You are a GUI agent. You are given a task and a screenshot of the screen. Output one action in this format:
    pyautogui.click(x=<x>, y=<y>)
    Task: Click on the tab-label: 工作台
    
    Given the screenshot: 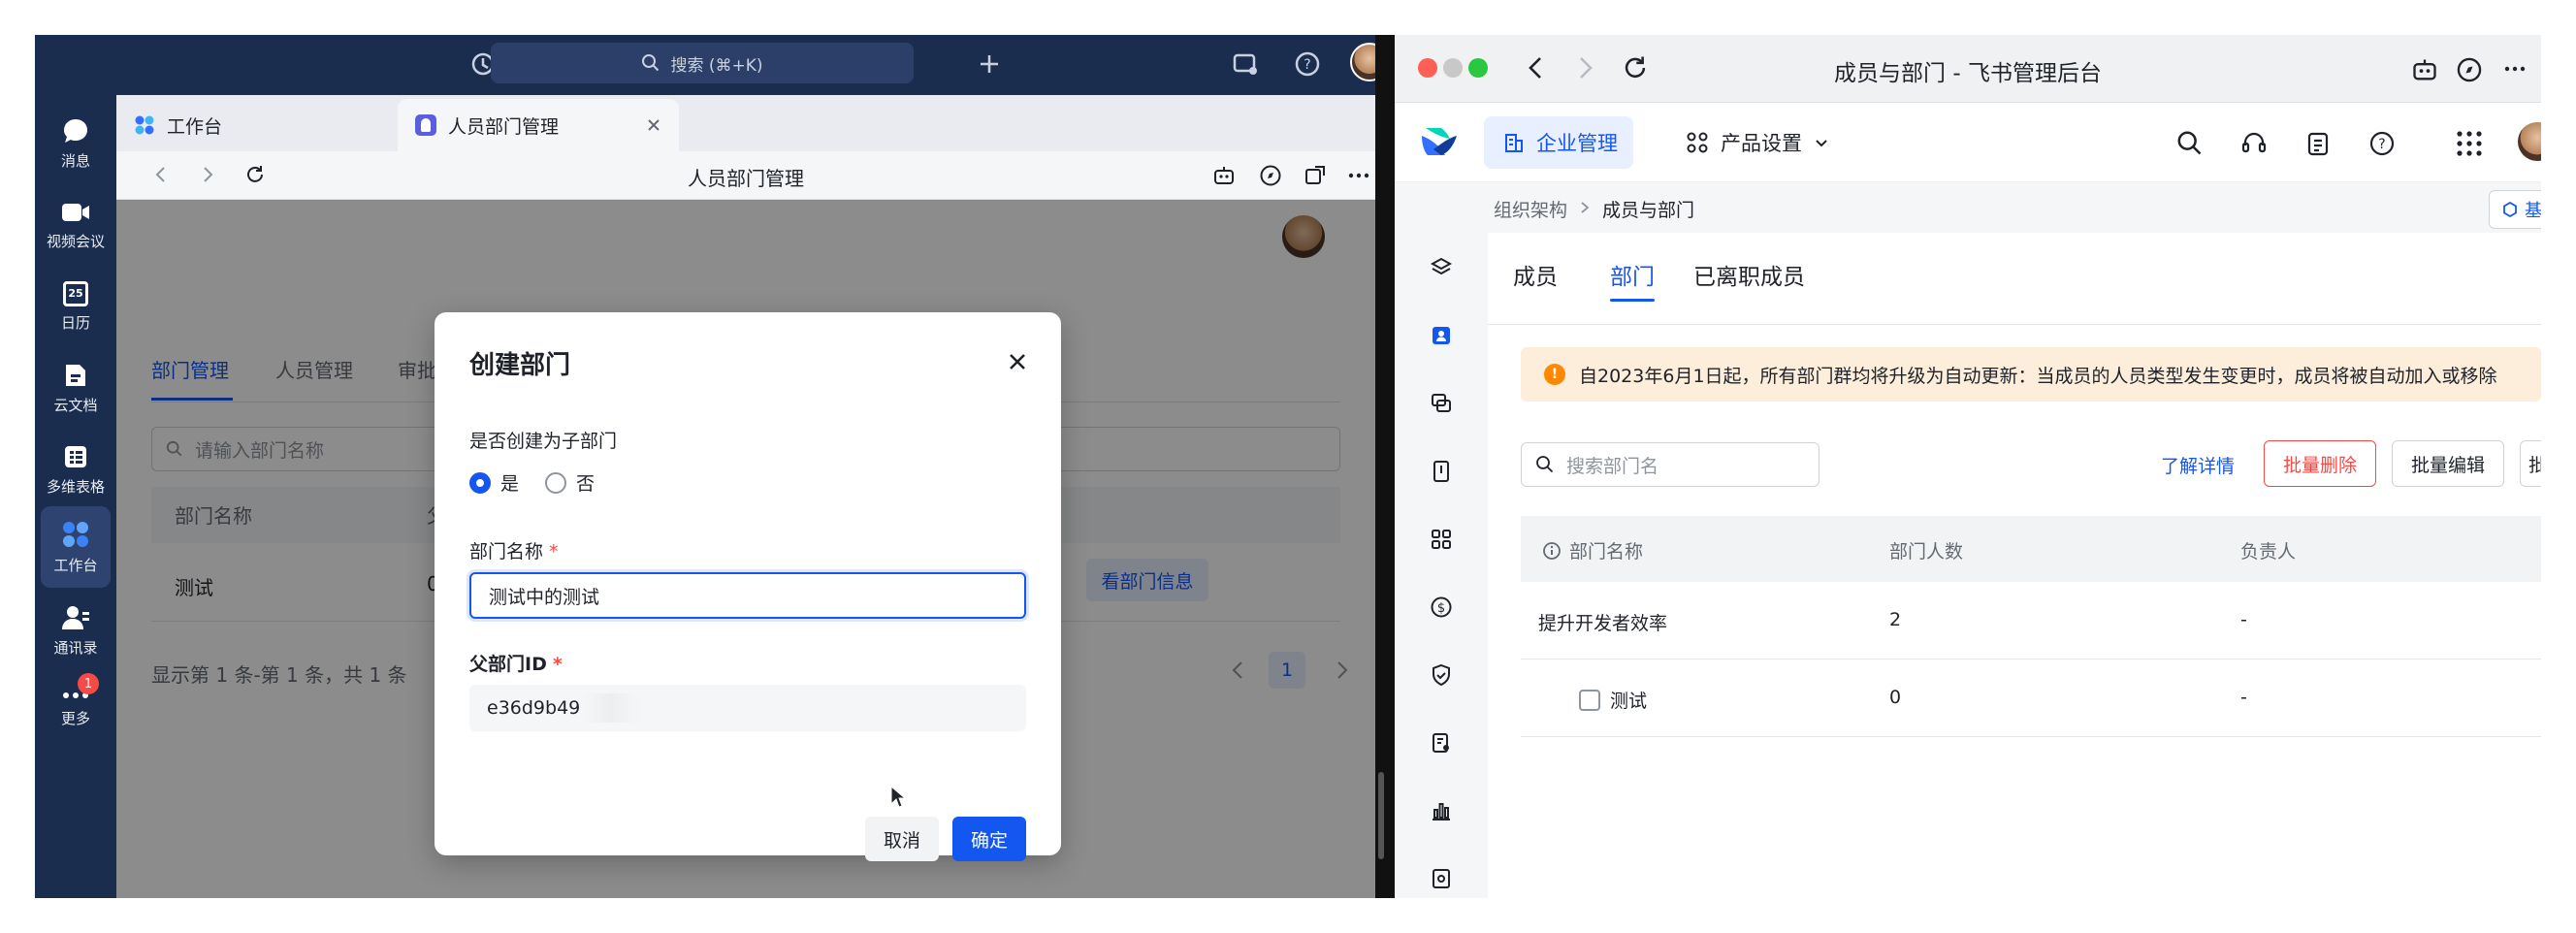 What is the action you would take?
    pyautogui.click(x=195, y=126)
    